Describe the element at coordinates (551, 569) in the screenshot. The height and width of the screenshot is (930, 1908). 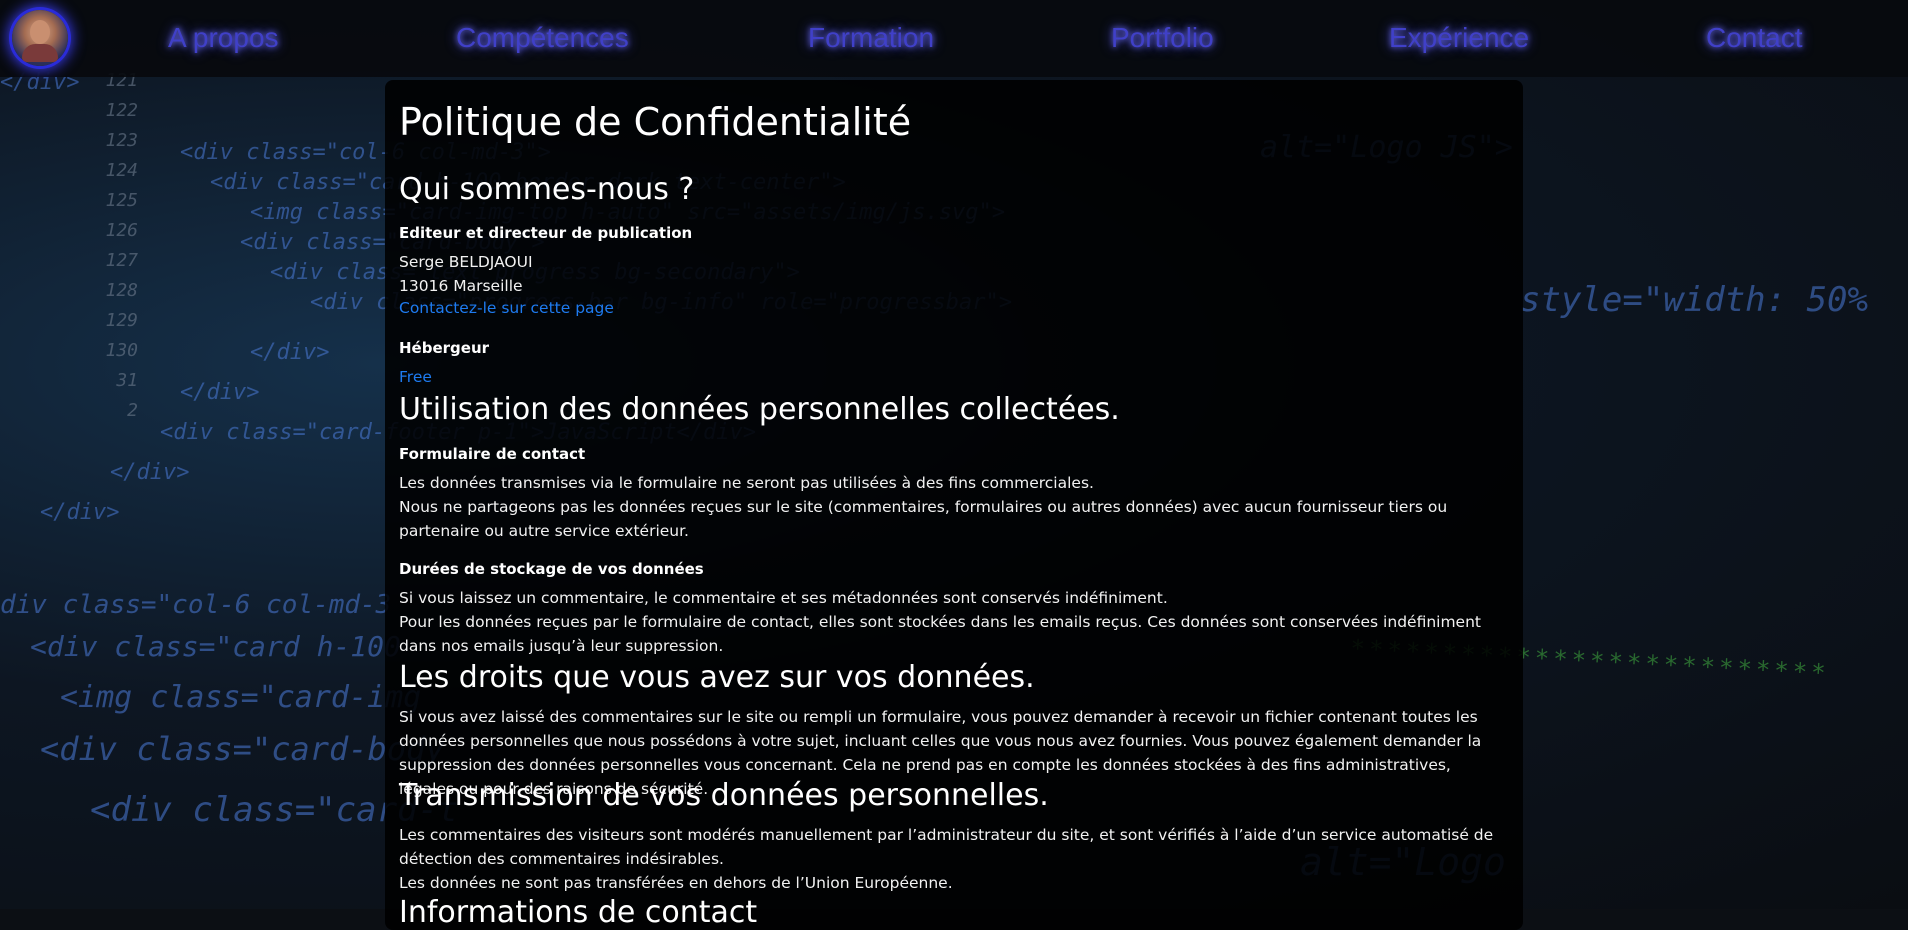
I see `storage-label: Durées de stockage de vos données` at that location.